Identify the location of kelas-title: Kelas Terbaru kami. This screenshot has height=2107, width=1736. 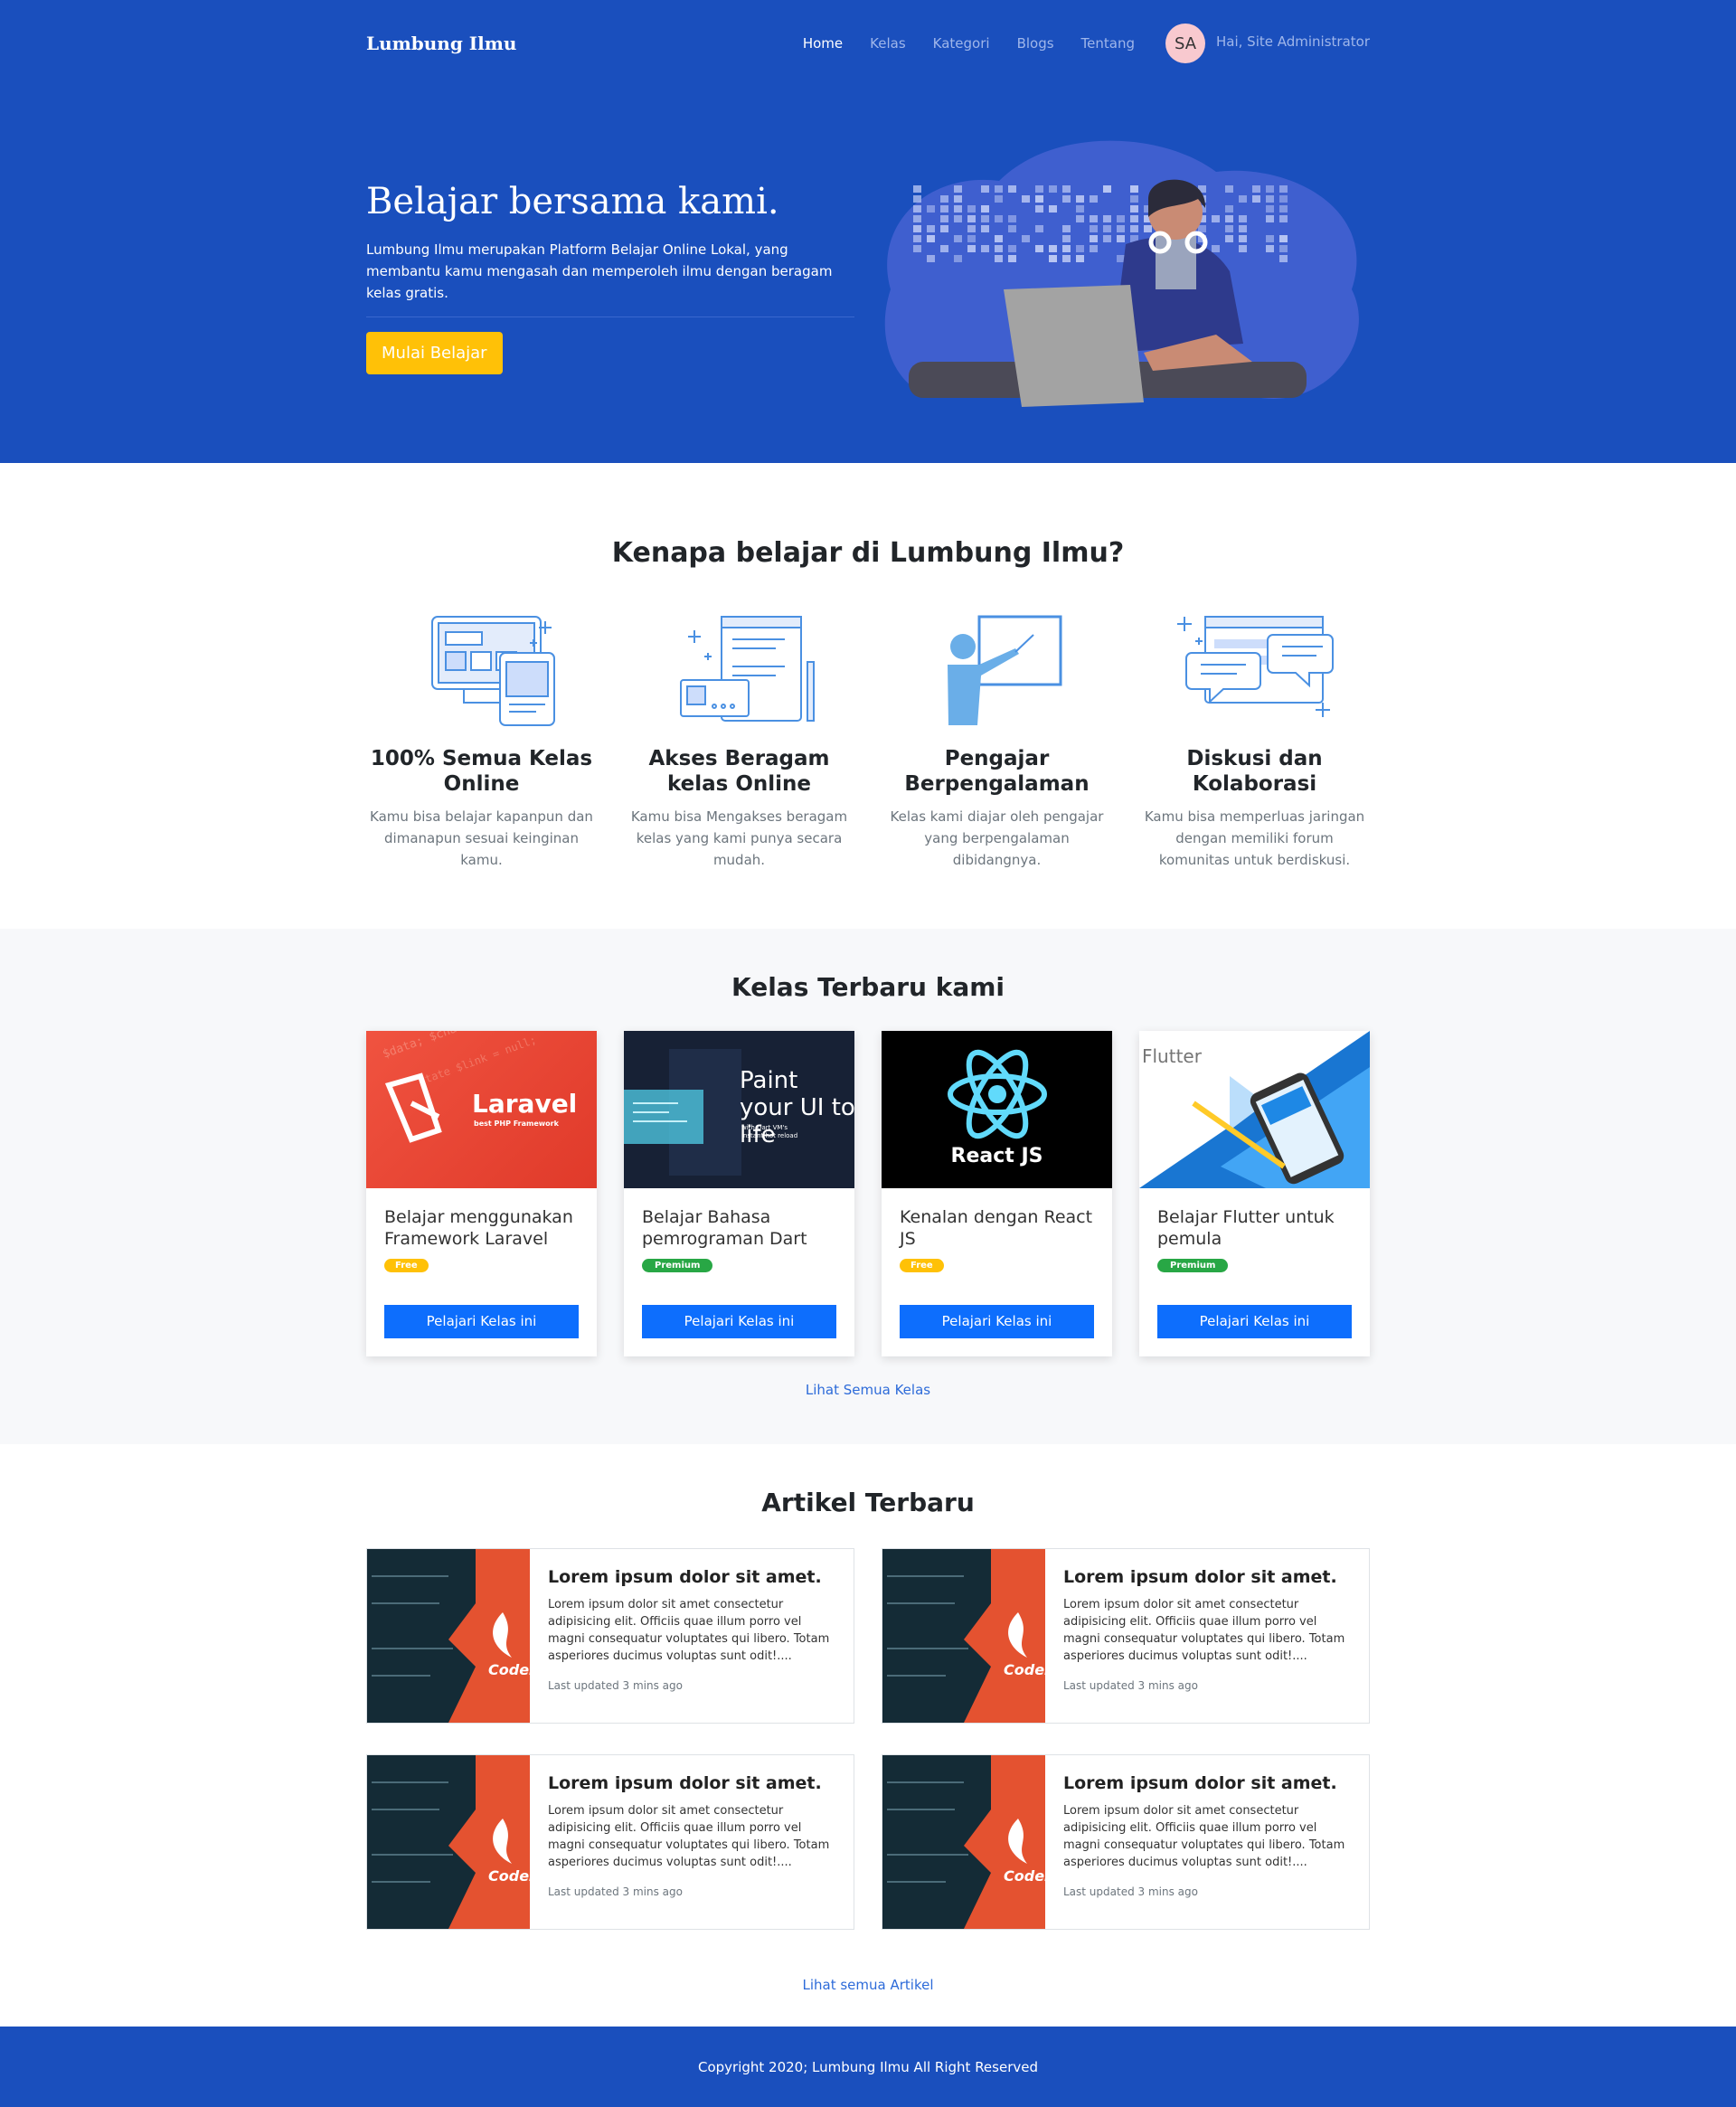
(868, 987).